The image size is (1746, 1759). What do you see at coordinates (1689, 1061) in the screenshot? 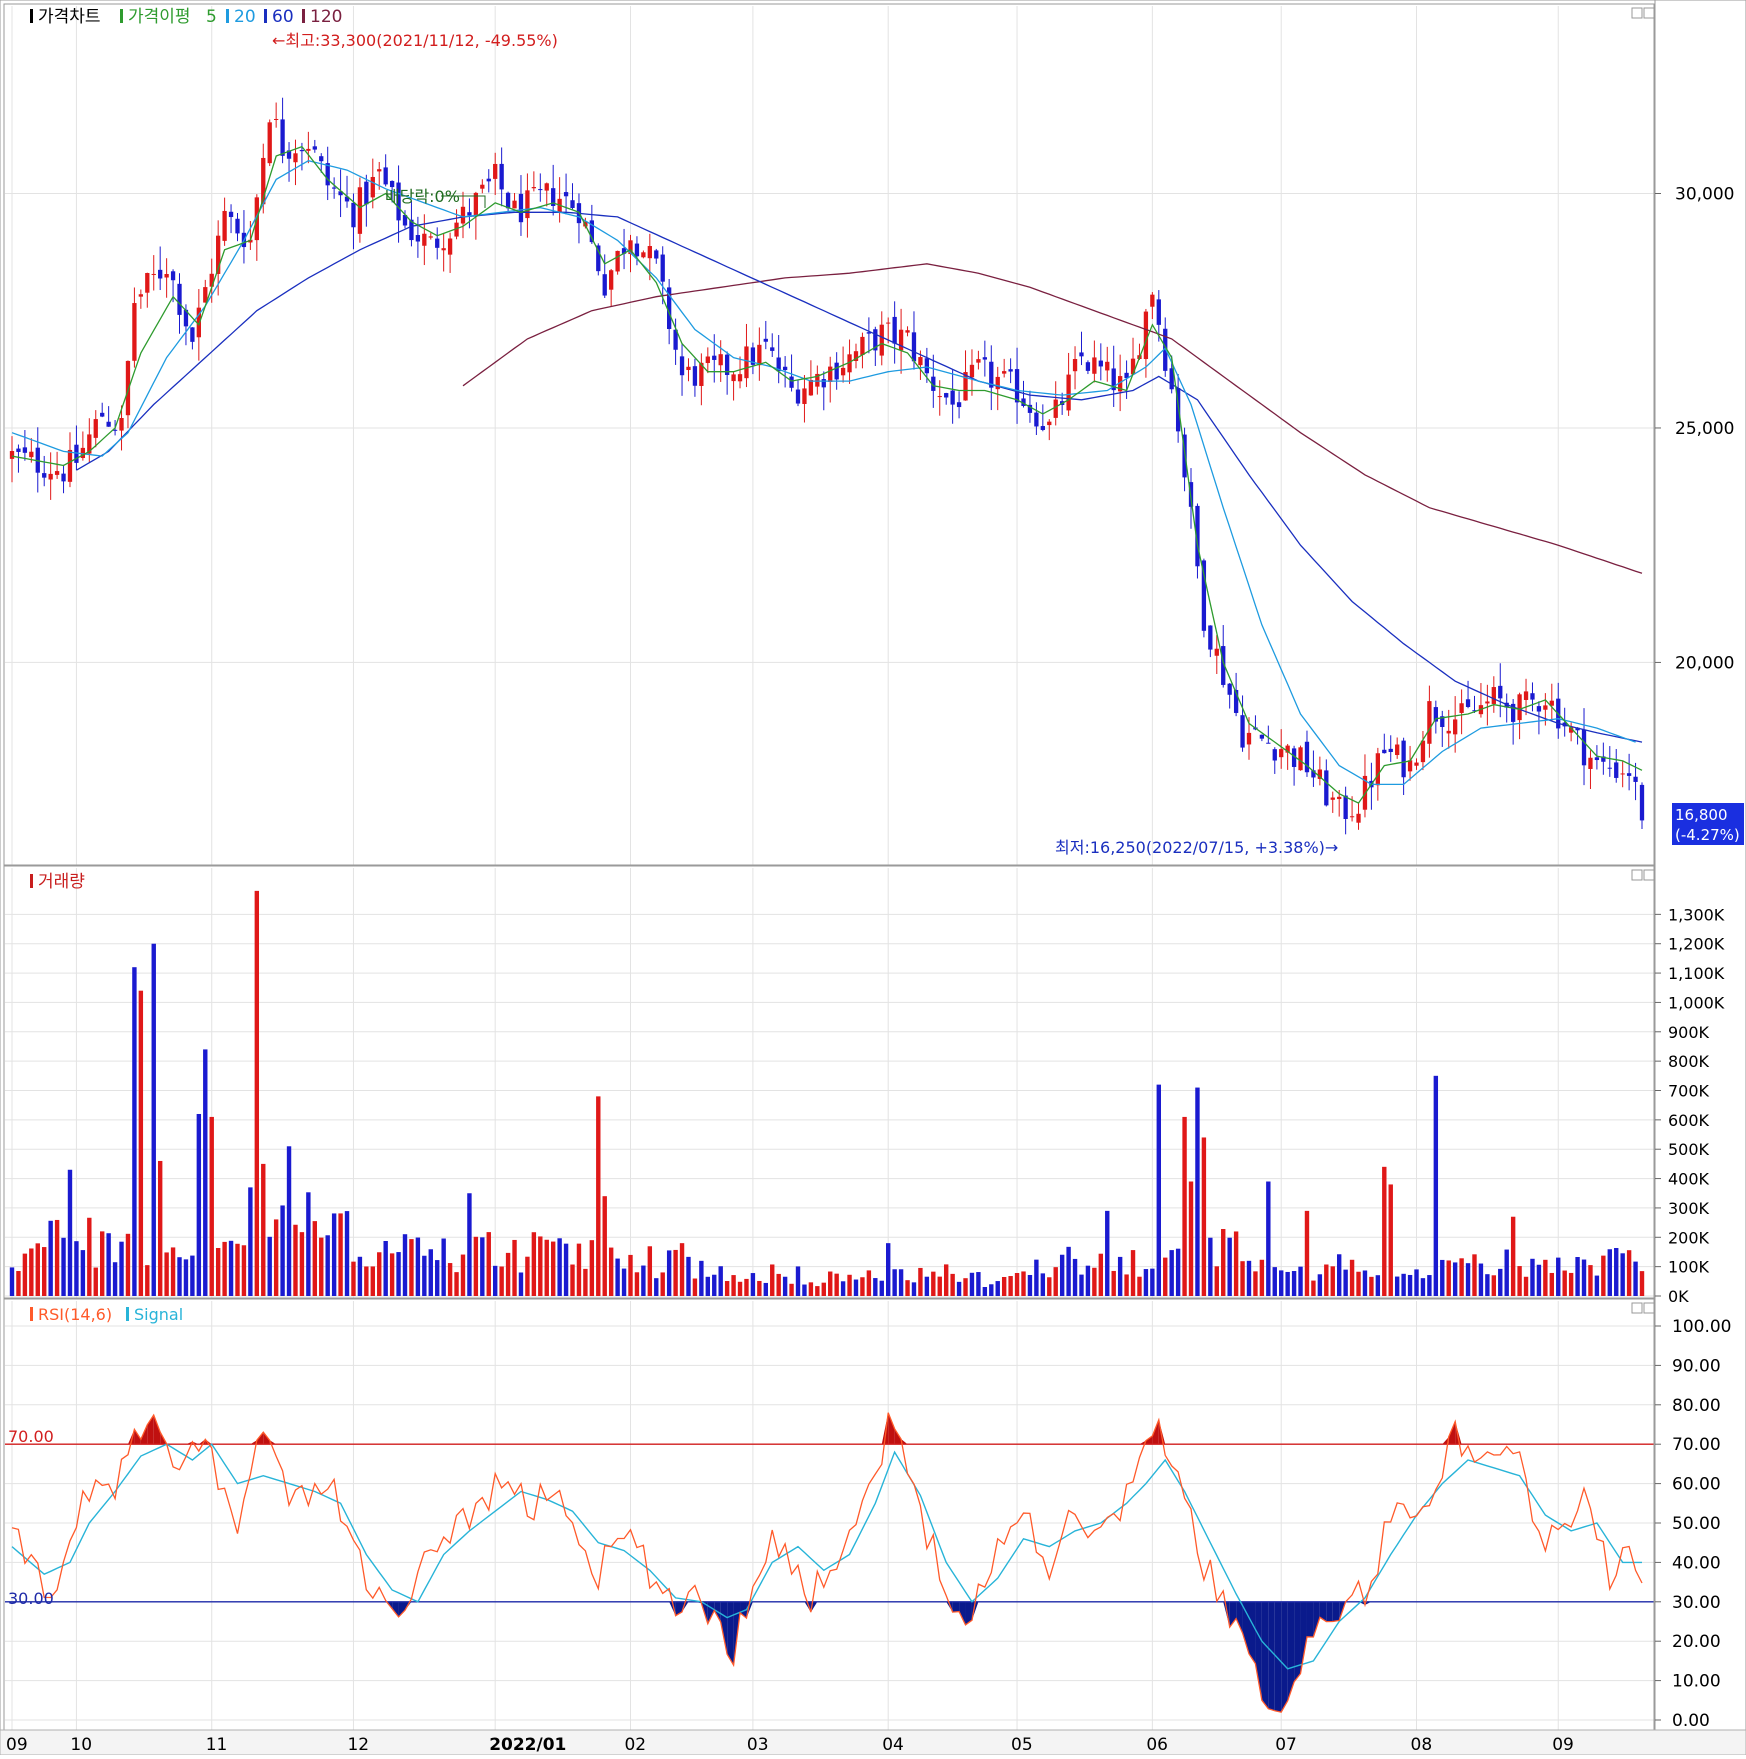
I see `volume-tick-label: 800K` at bounding box center [1689, 1061].